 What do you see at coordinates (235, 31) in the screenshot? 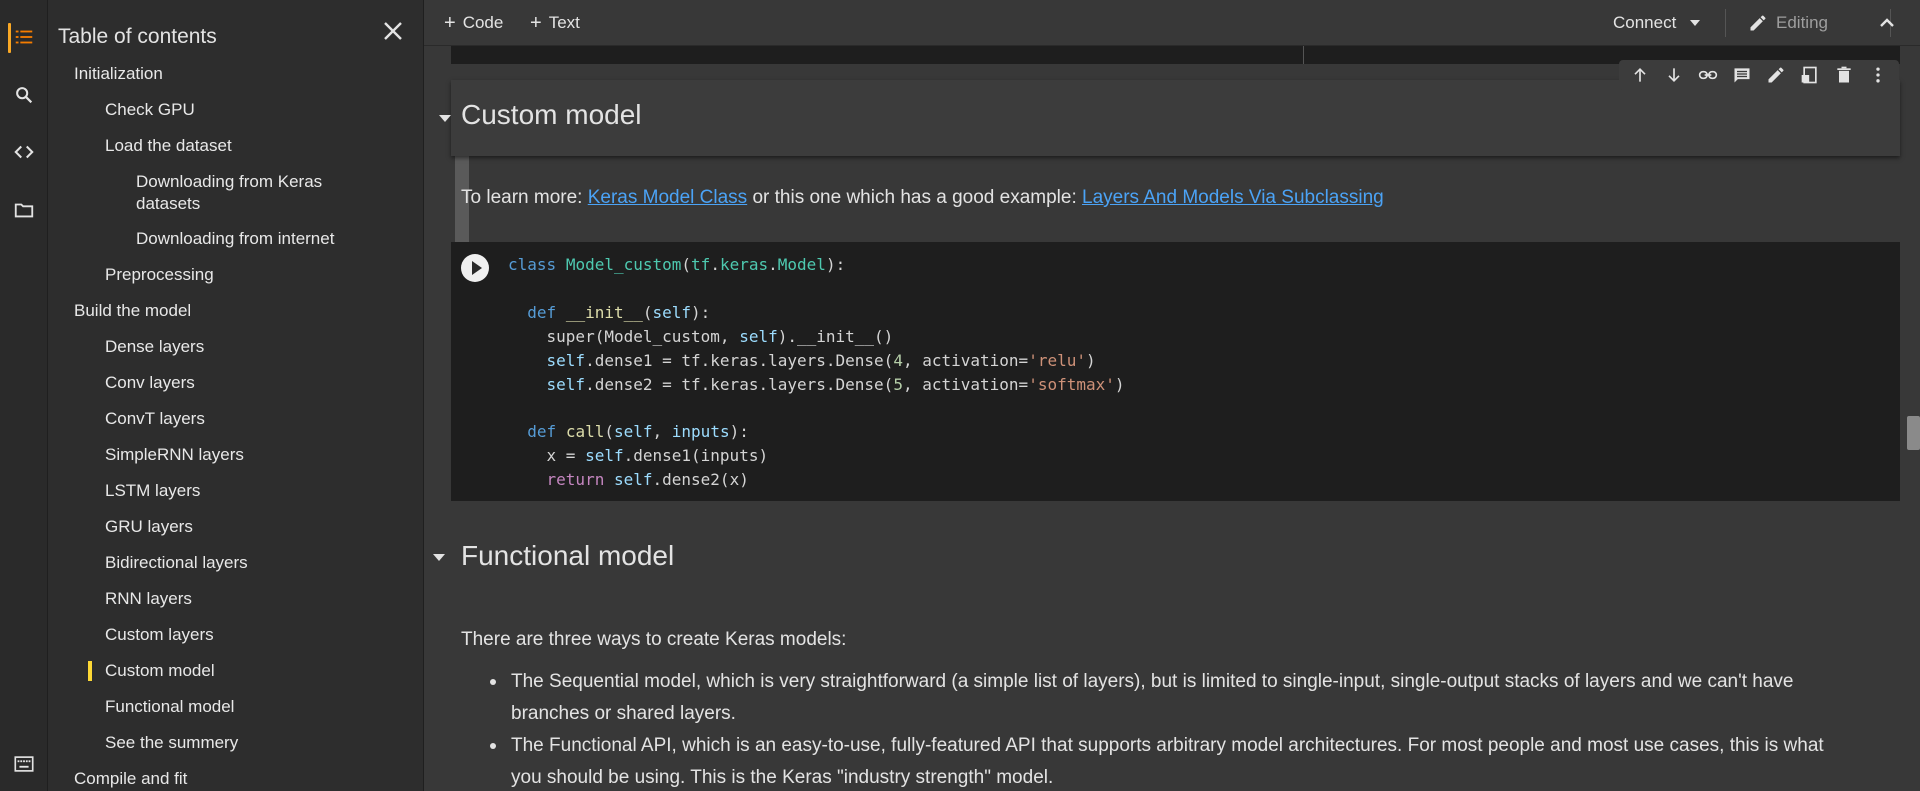
I see `toc-header: Table of contents` at bounding box center [235, 31].